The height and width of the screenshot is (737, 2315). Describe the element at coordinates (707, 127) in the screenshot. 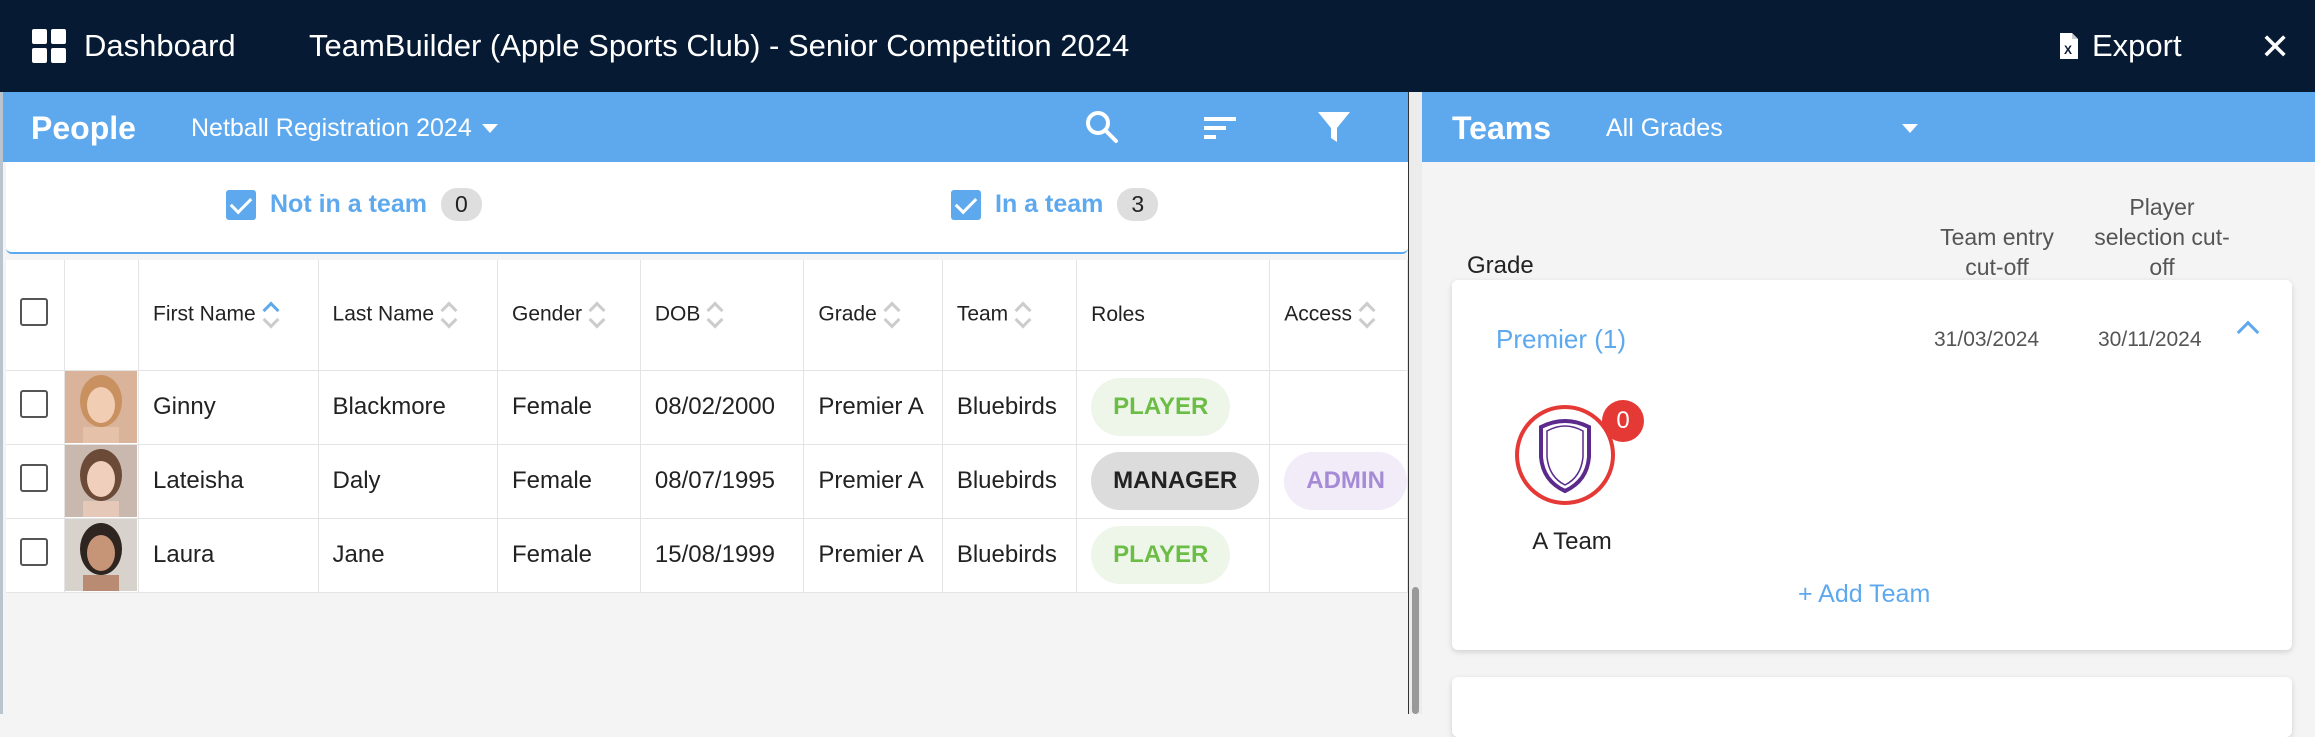

I see `people-header: People Netball Registration 2024` at that location.